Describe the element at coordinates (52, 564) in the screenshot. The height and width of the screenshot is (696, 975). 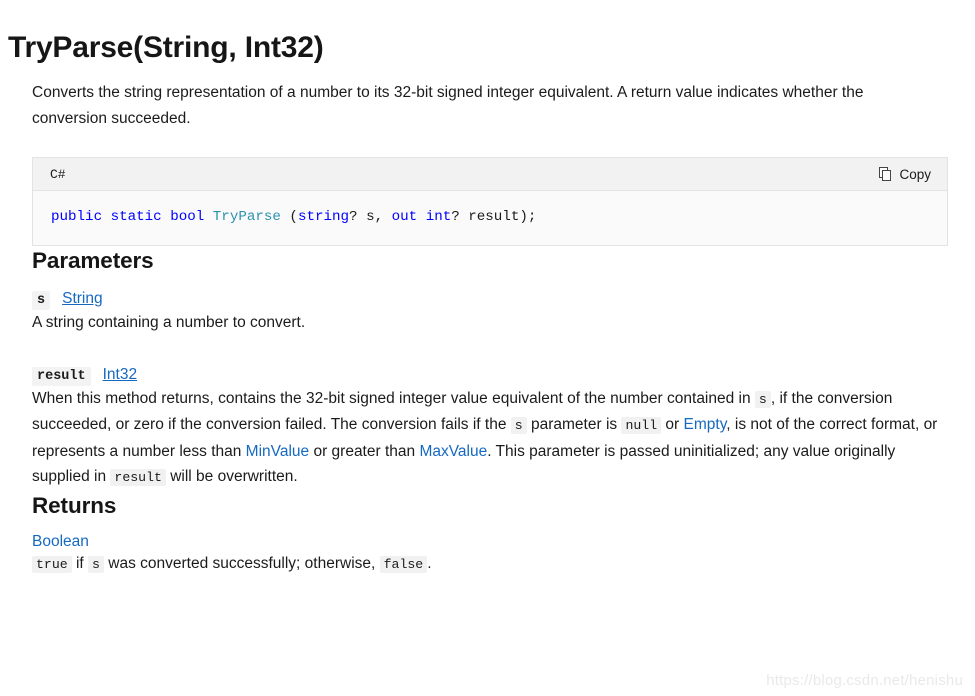
I see `inline-code-true: true` at that location.